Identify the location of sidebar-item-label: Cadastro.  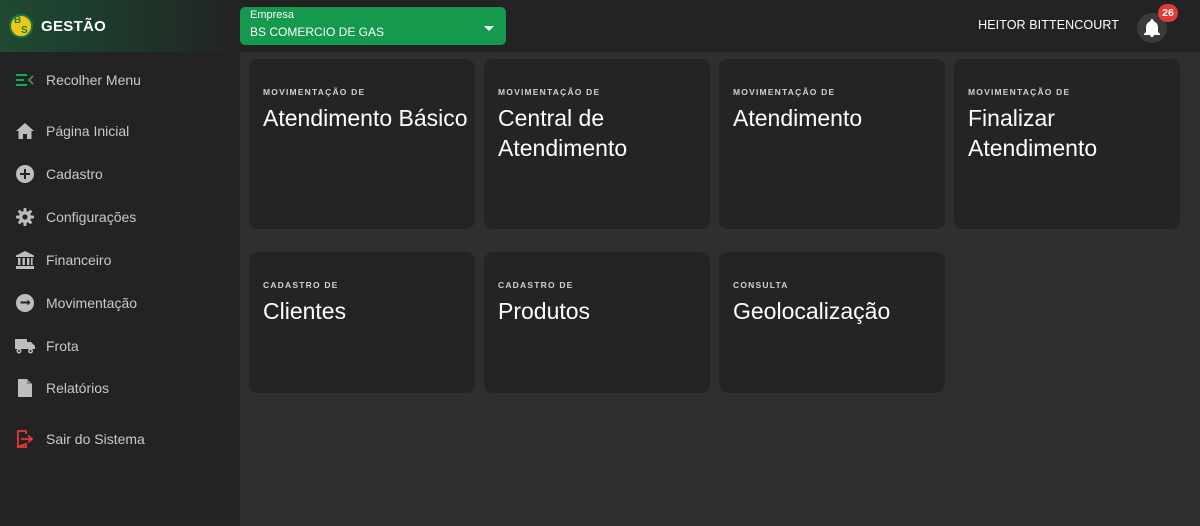
(74, 174).